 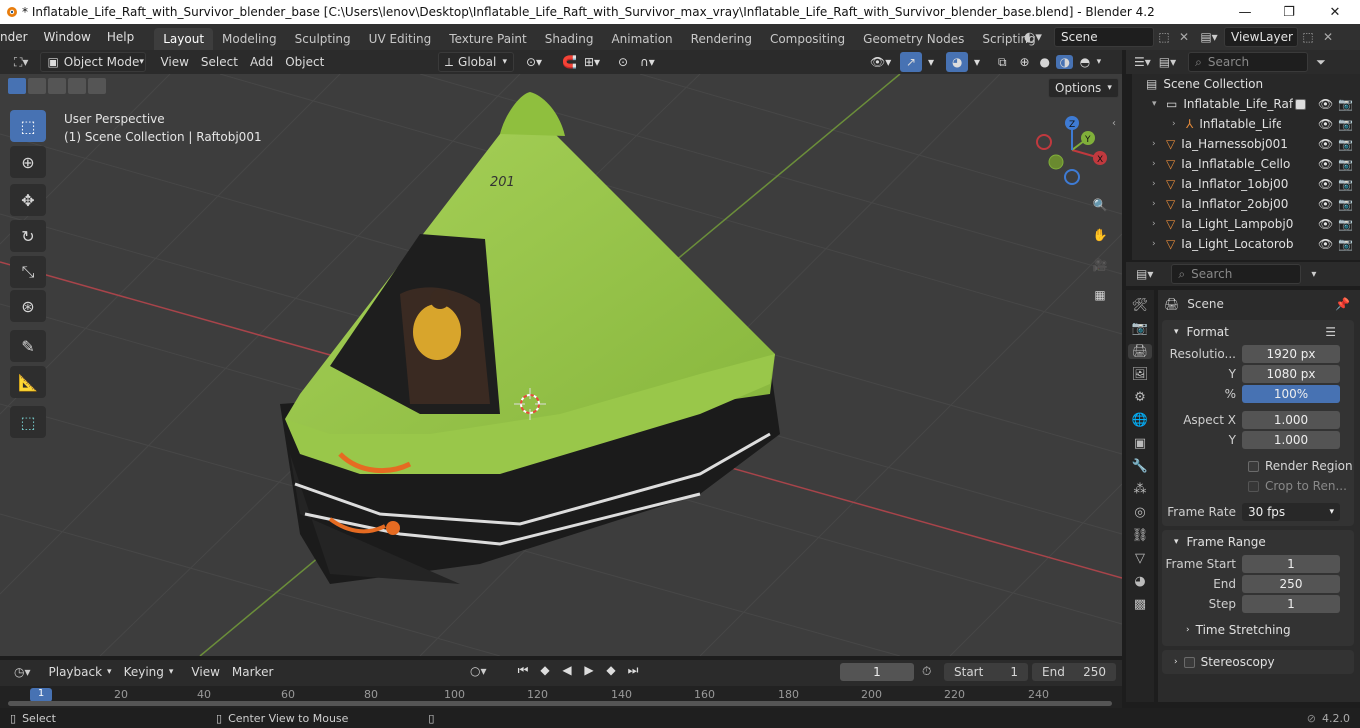 I want to click on resolution-x-field: 1920 px, so click(x=1291, y=354).